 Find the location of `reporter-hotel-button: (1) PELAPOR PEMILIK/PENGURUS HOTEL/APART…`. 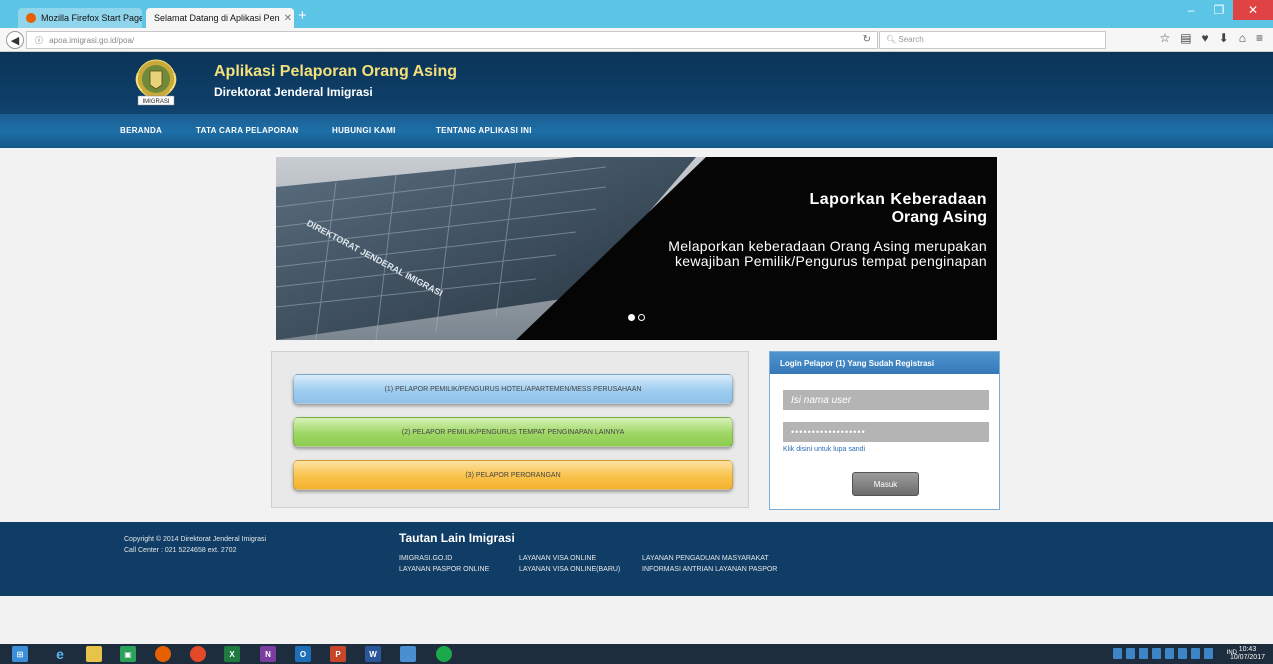

reporter-hotel-button: (1) PELAPOR PEMILIK/PENGURUS HOTEL/APART… is located at coordinates (513, 389).